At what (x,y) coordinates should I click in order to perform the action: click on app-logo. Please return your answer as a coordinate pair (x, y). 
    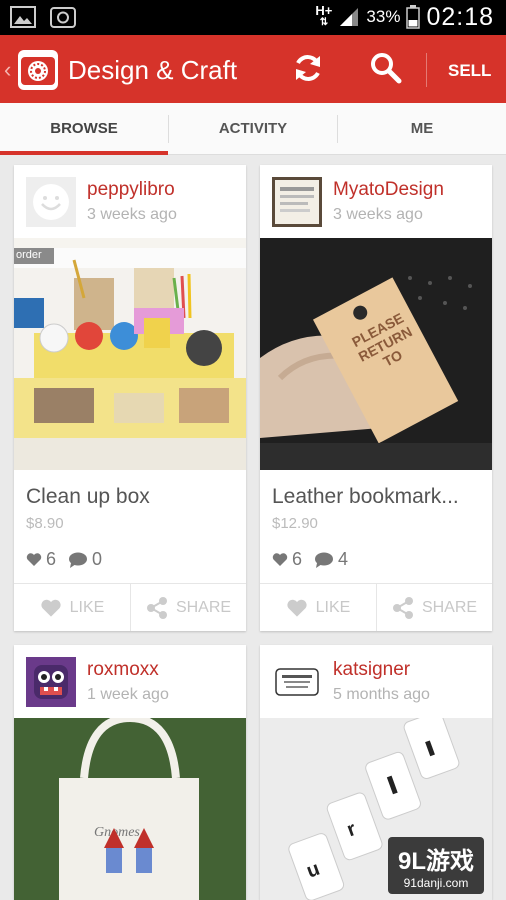
    Looking at the image, I should click on (38, 70).